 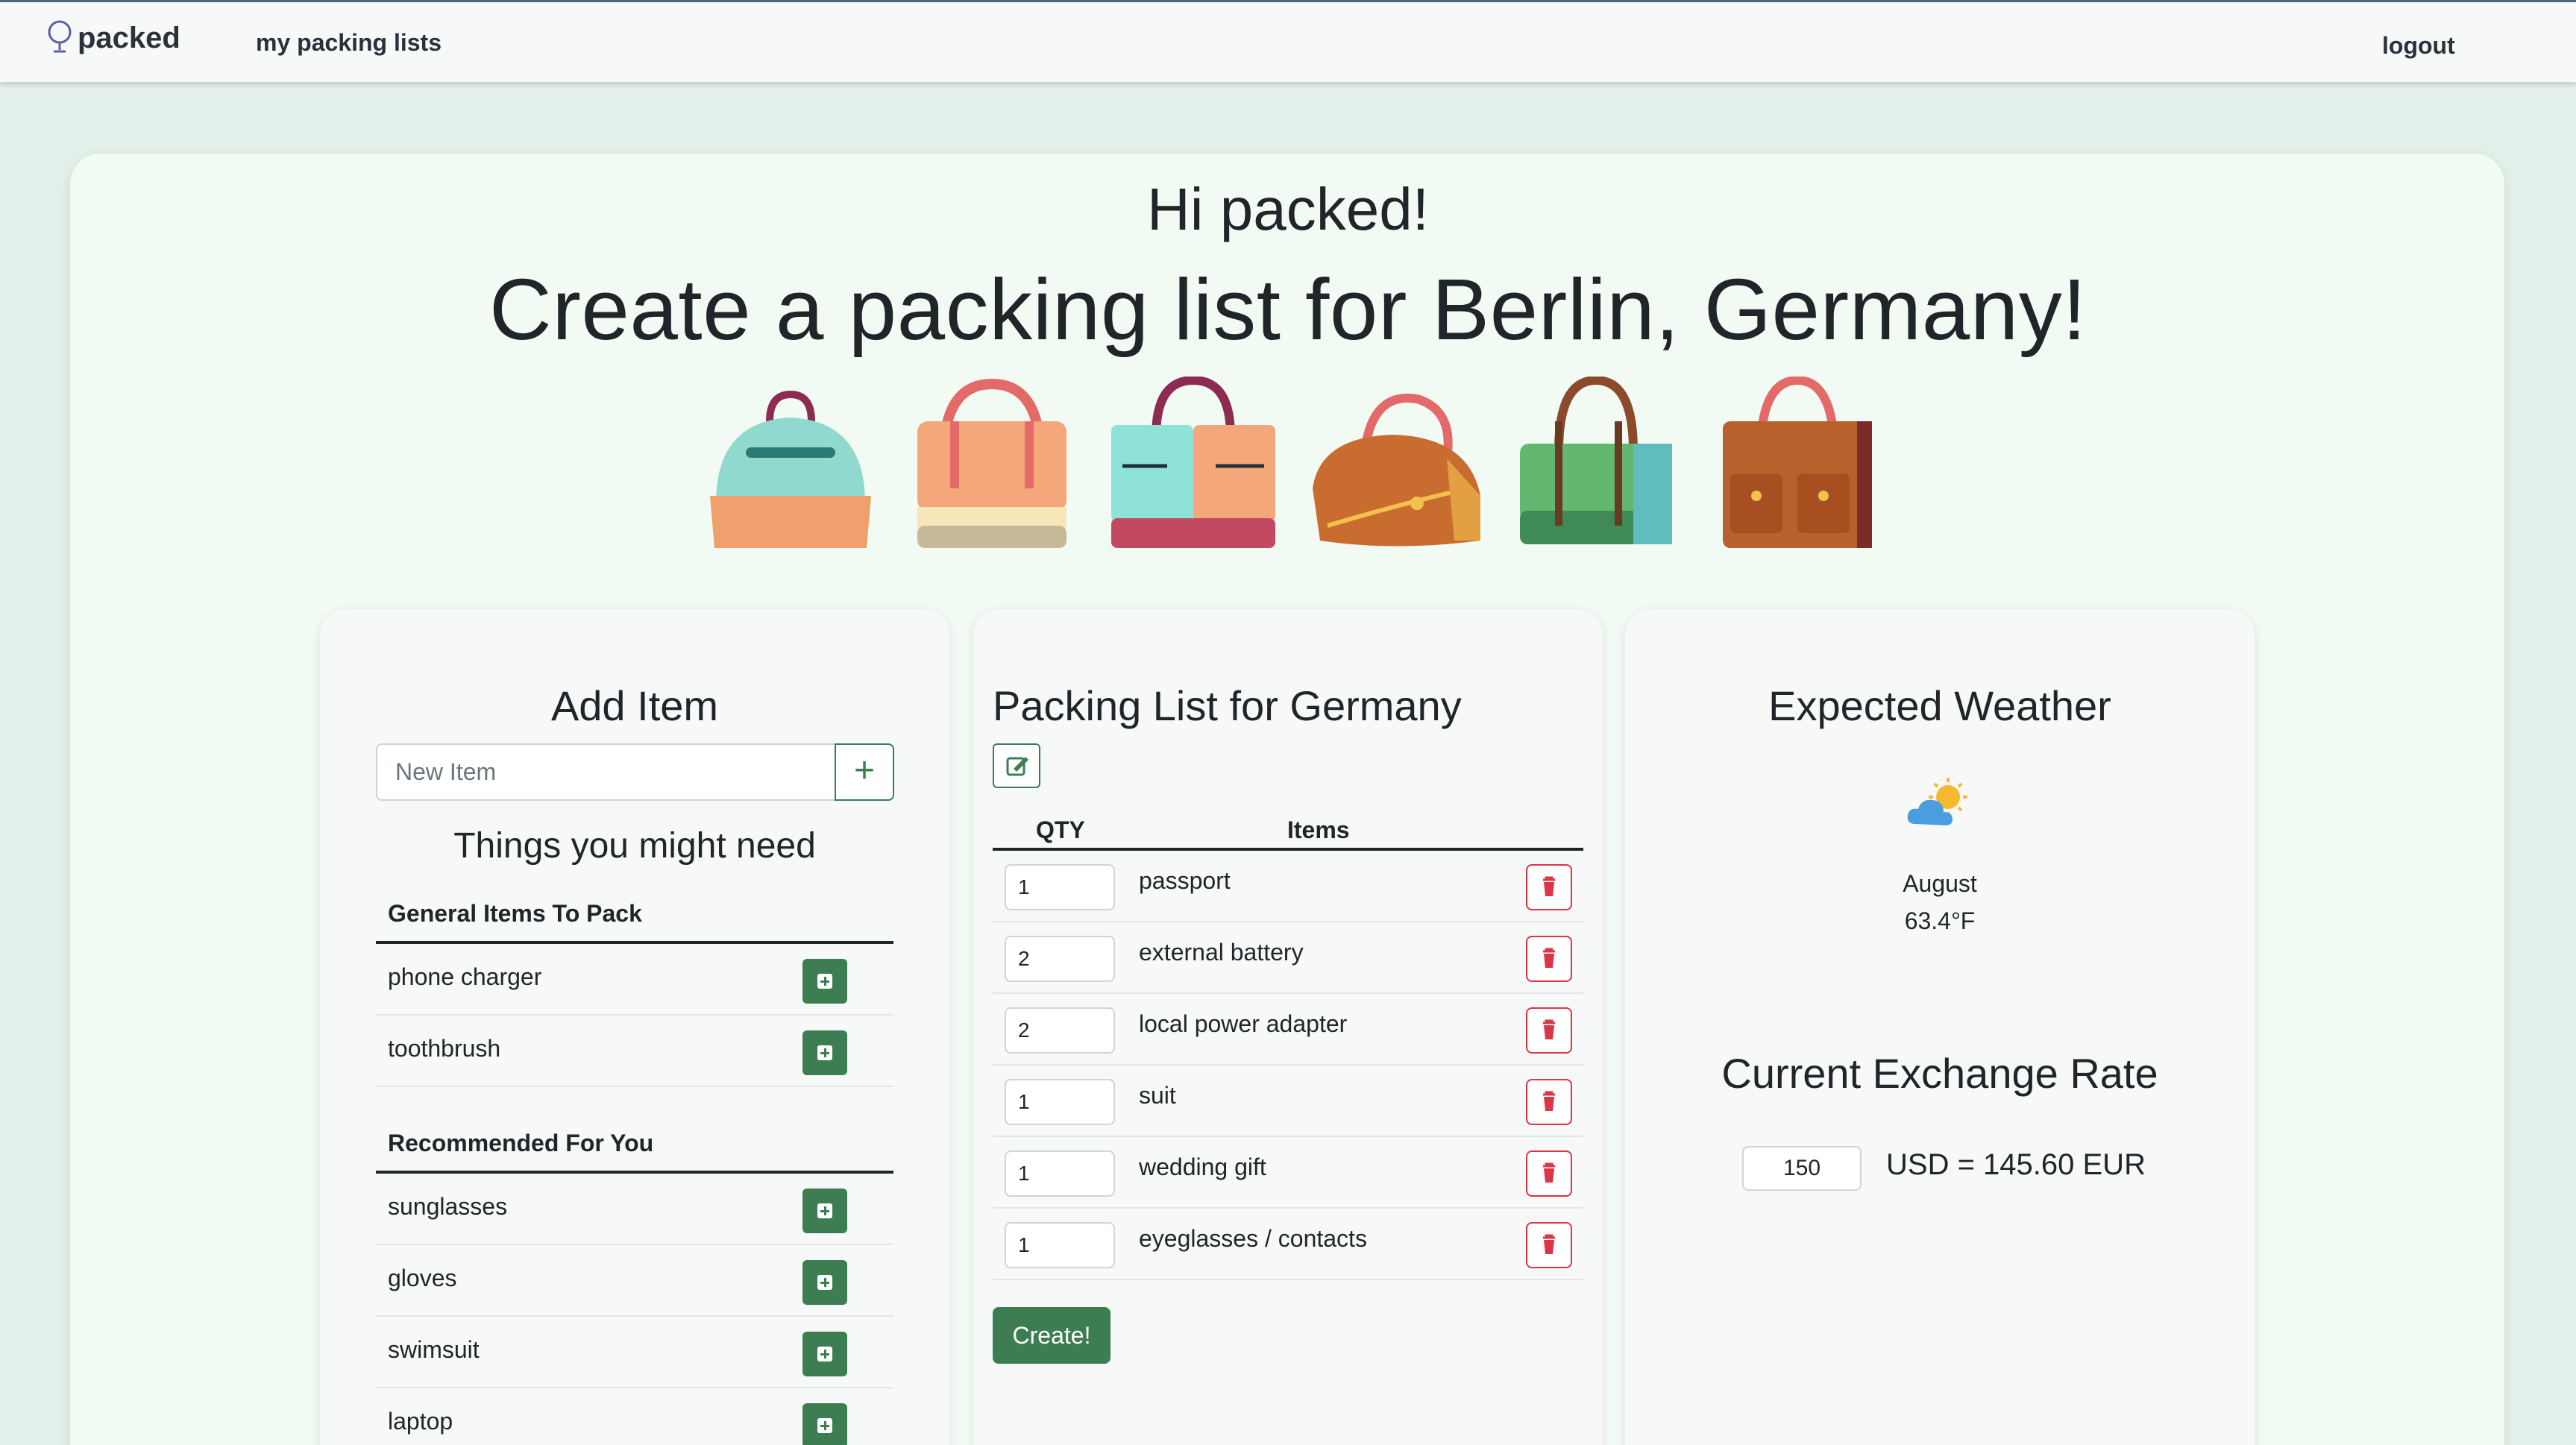 I want to click on suggestions-title: Things you might need, so click(x=635, y=846).